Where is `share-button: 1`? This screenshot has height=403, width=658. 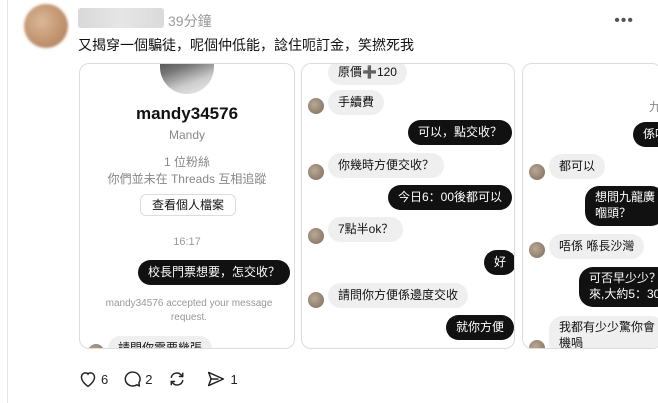 share-button: 1 is located at coordinates (221, 379).